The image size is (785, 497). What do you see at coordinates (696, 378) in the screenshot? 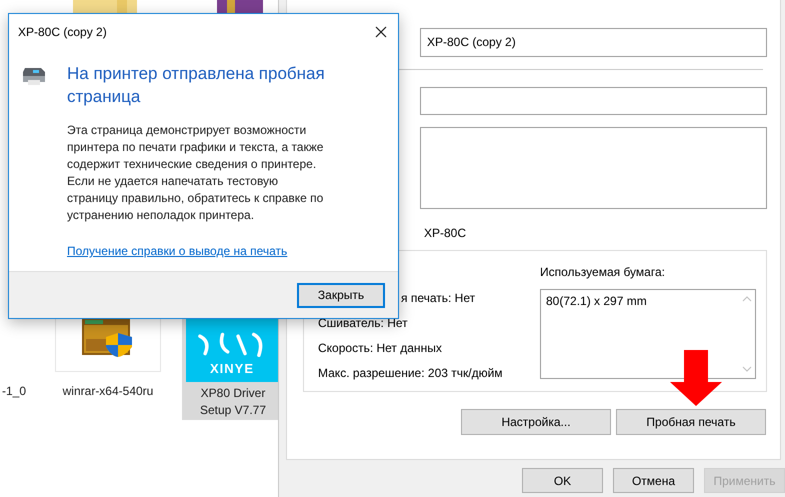
I see `down-arrow` at bounding box center [696, 378].